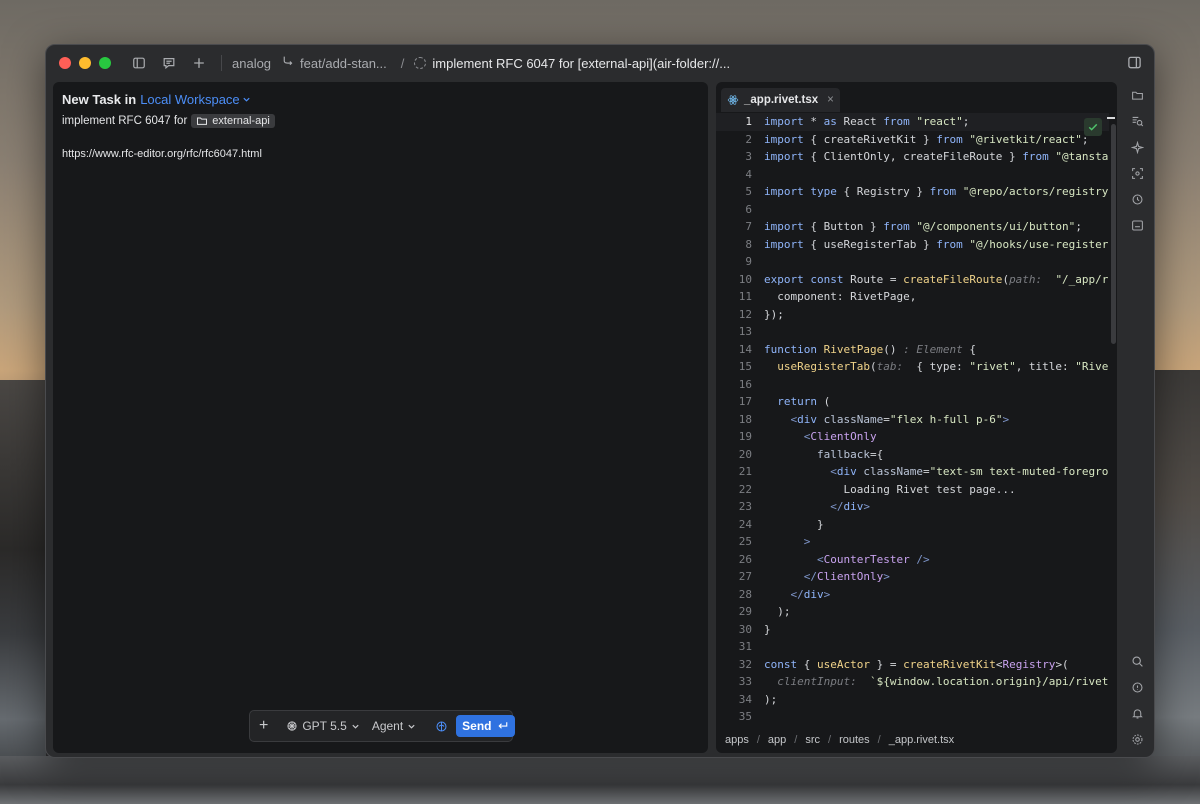 The image size is (1200, 804). I want to click on code-line: 12});, so click(912, 315).